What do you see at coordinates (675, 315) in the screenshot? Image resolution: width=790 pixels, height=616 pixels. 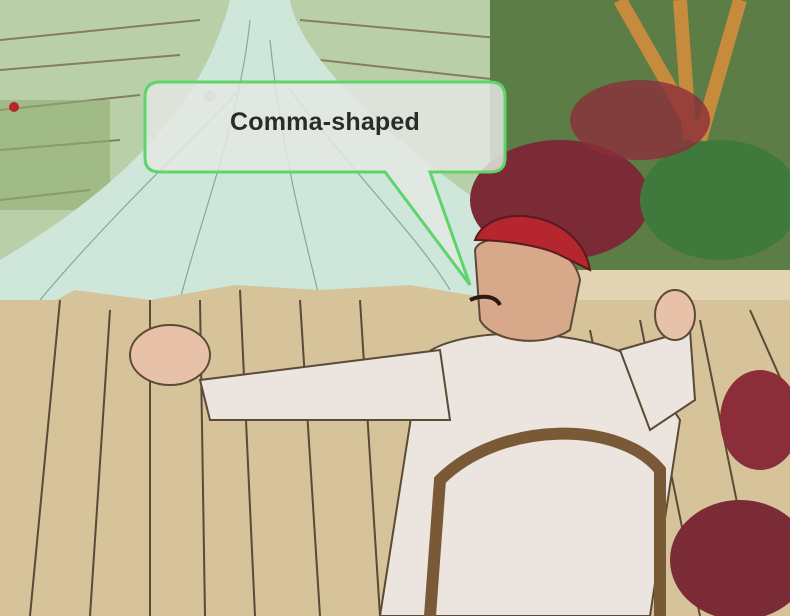 I see `right-hand` at bounding box center [675, 315].